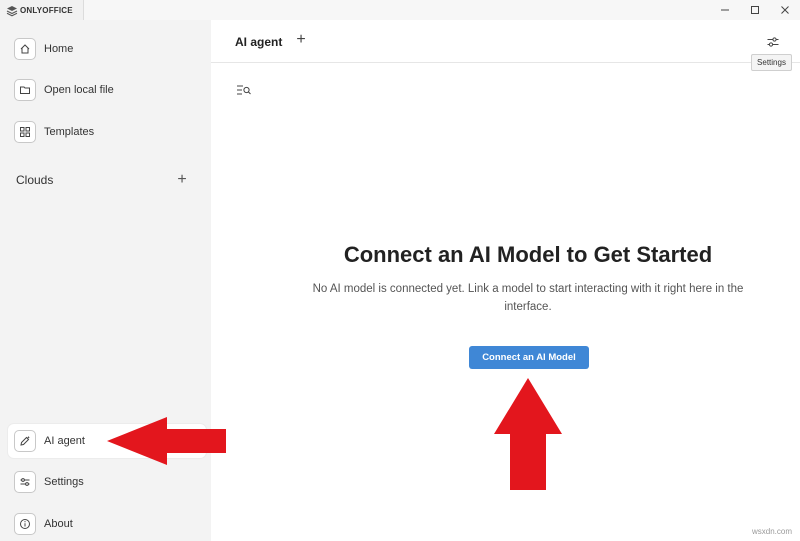 The image size is (800, 541). Describe the element at coordinates (725, 10) in the screenshot. I see `minimize-button` at that location.